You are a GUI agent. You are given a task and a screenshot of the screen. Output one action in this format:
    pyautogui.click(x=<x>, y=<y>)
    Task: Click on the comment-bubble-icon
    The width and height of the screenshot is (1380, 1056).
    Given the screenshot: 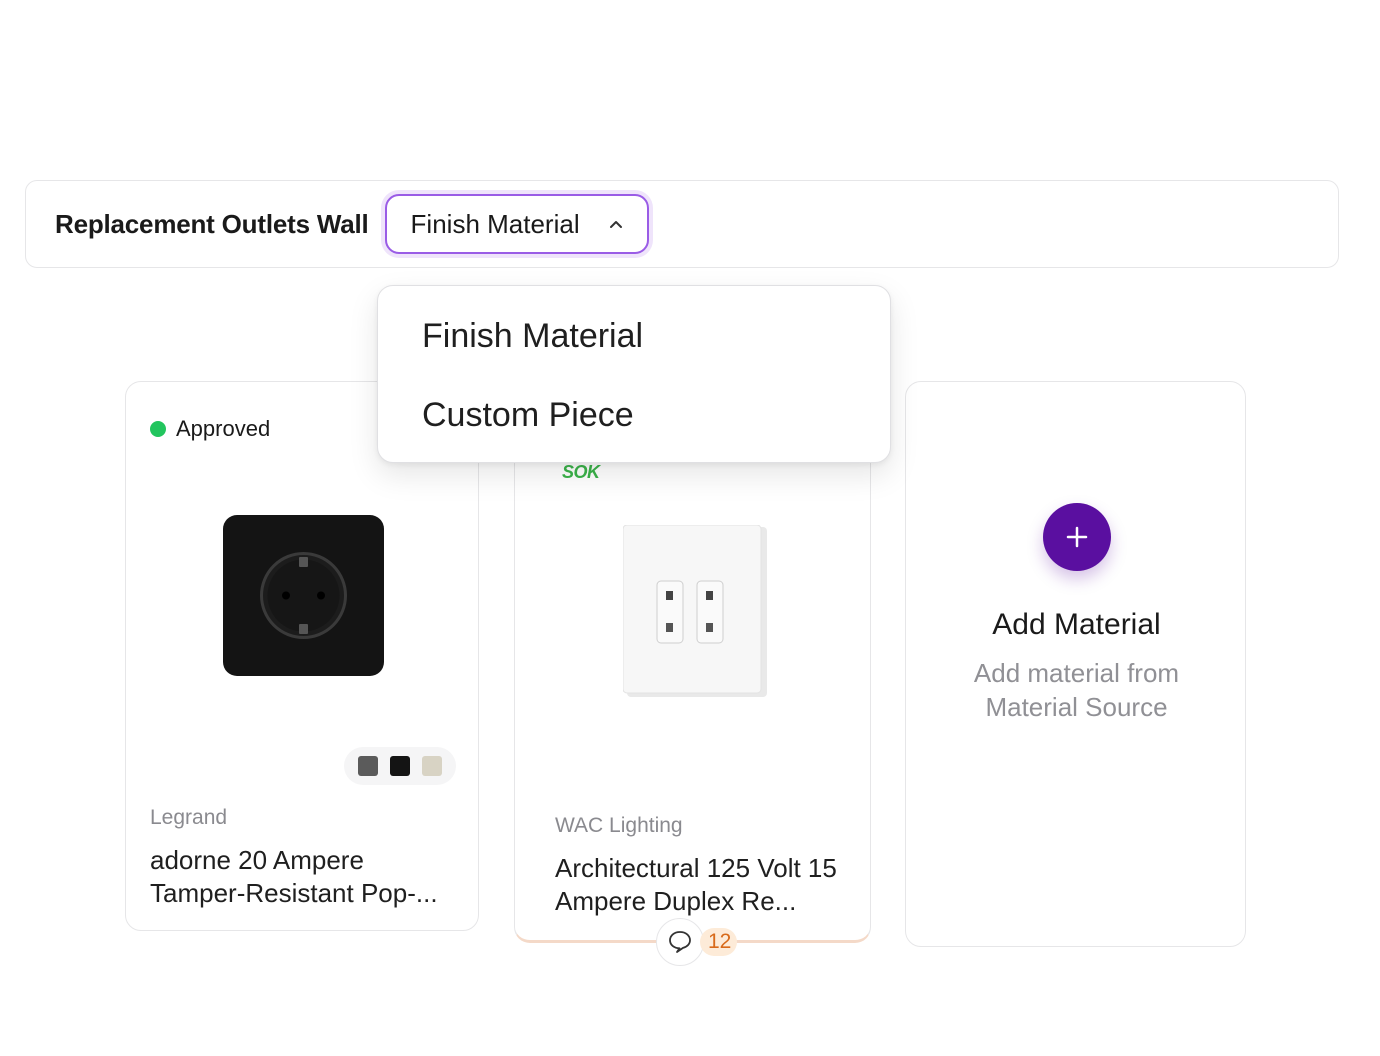 What is the action you would take?
    pyautogui.click(x=680, y=942)
    